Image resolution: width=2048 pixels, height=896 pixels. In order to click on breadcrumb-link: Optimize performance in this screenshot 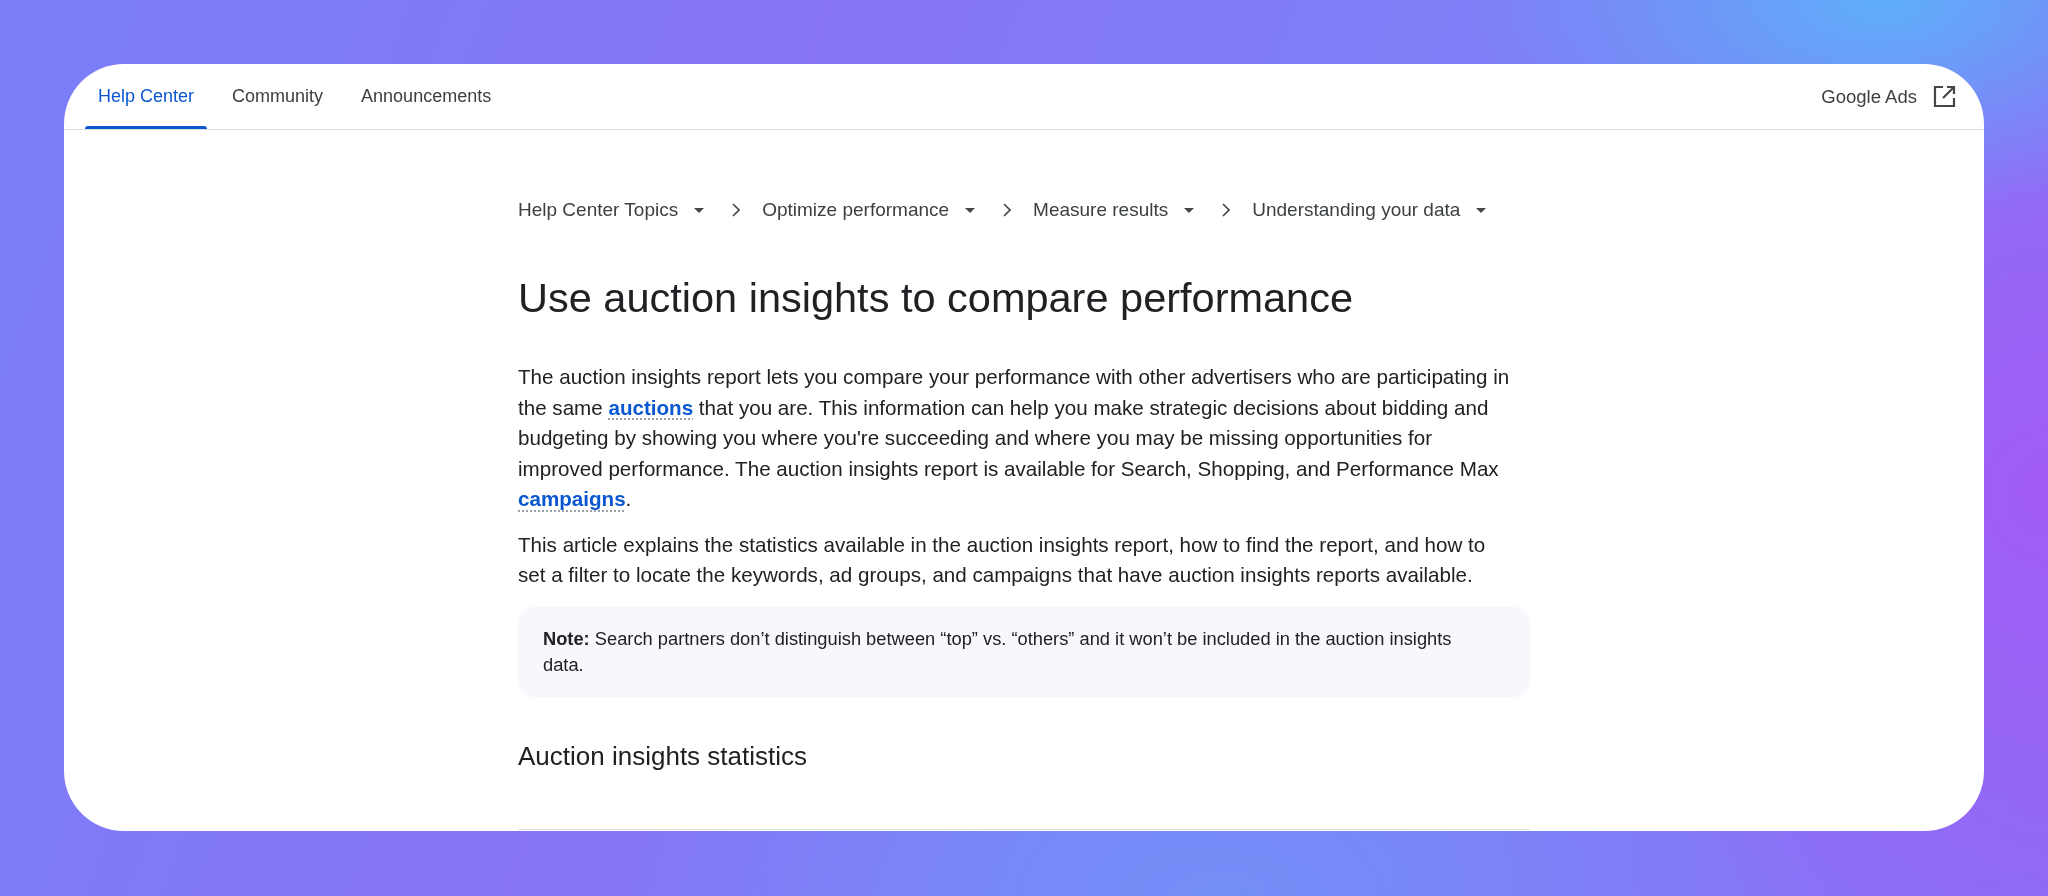, I will do `click(869, 210)`.